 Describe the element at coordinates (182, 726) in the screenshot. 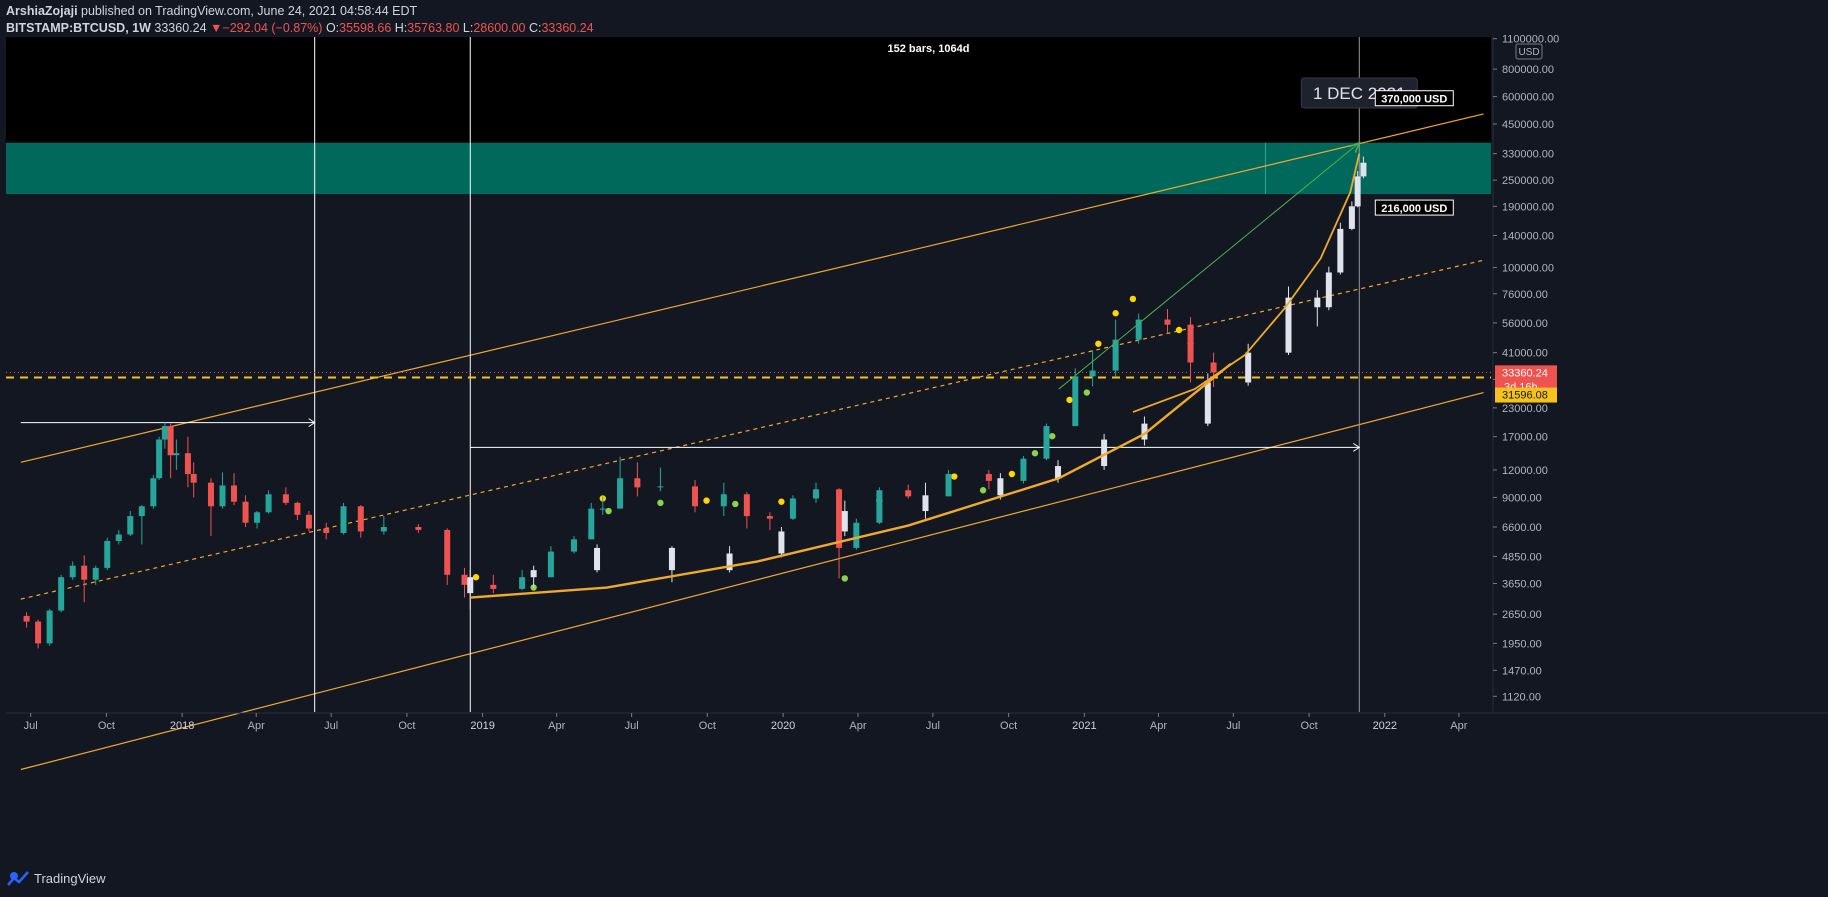

I see `x-tick-label: 2018` at that location.